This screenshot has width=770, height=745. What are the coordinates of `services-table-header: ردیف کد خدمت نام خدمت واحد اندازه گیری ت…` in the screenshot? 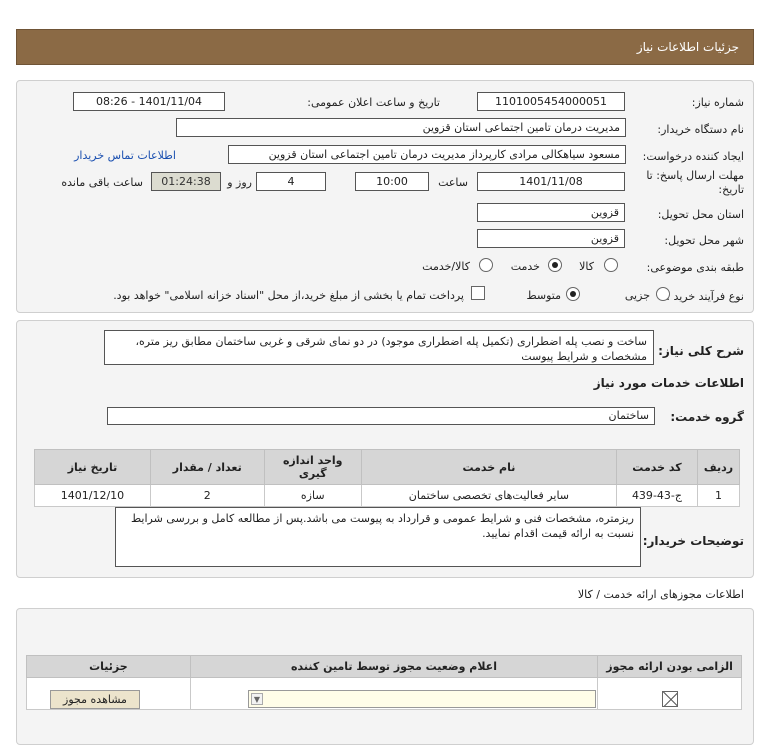 It's located at (387, 467).